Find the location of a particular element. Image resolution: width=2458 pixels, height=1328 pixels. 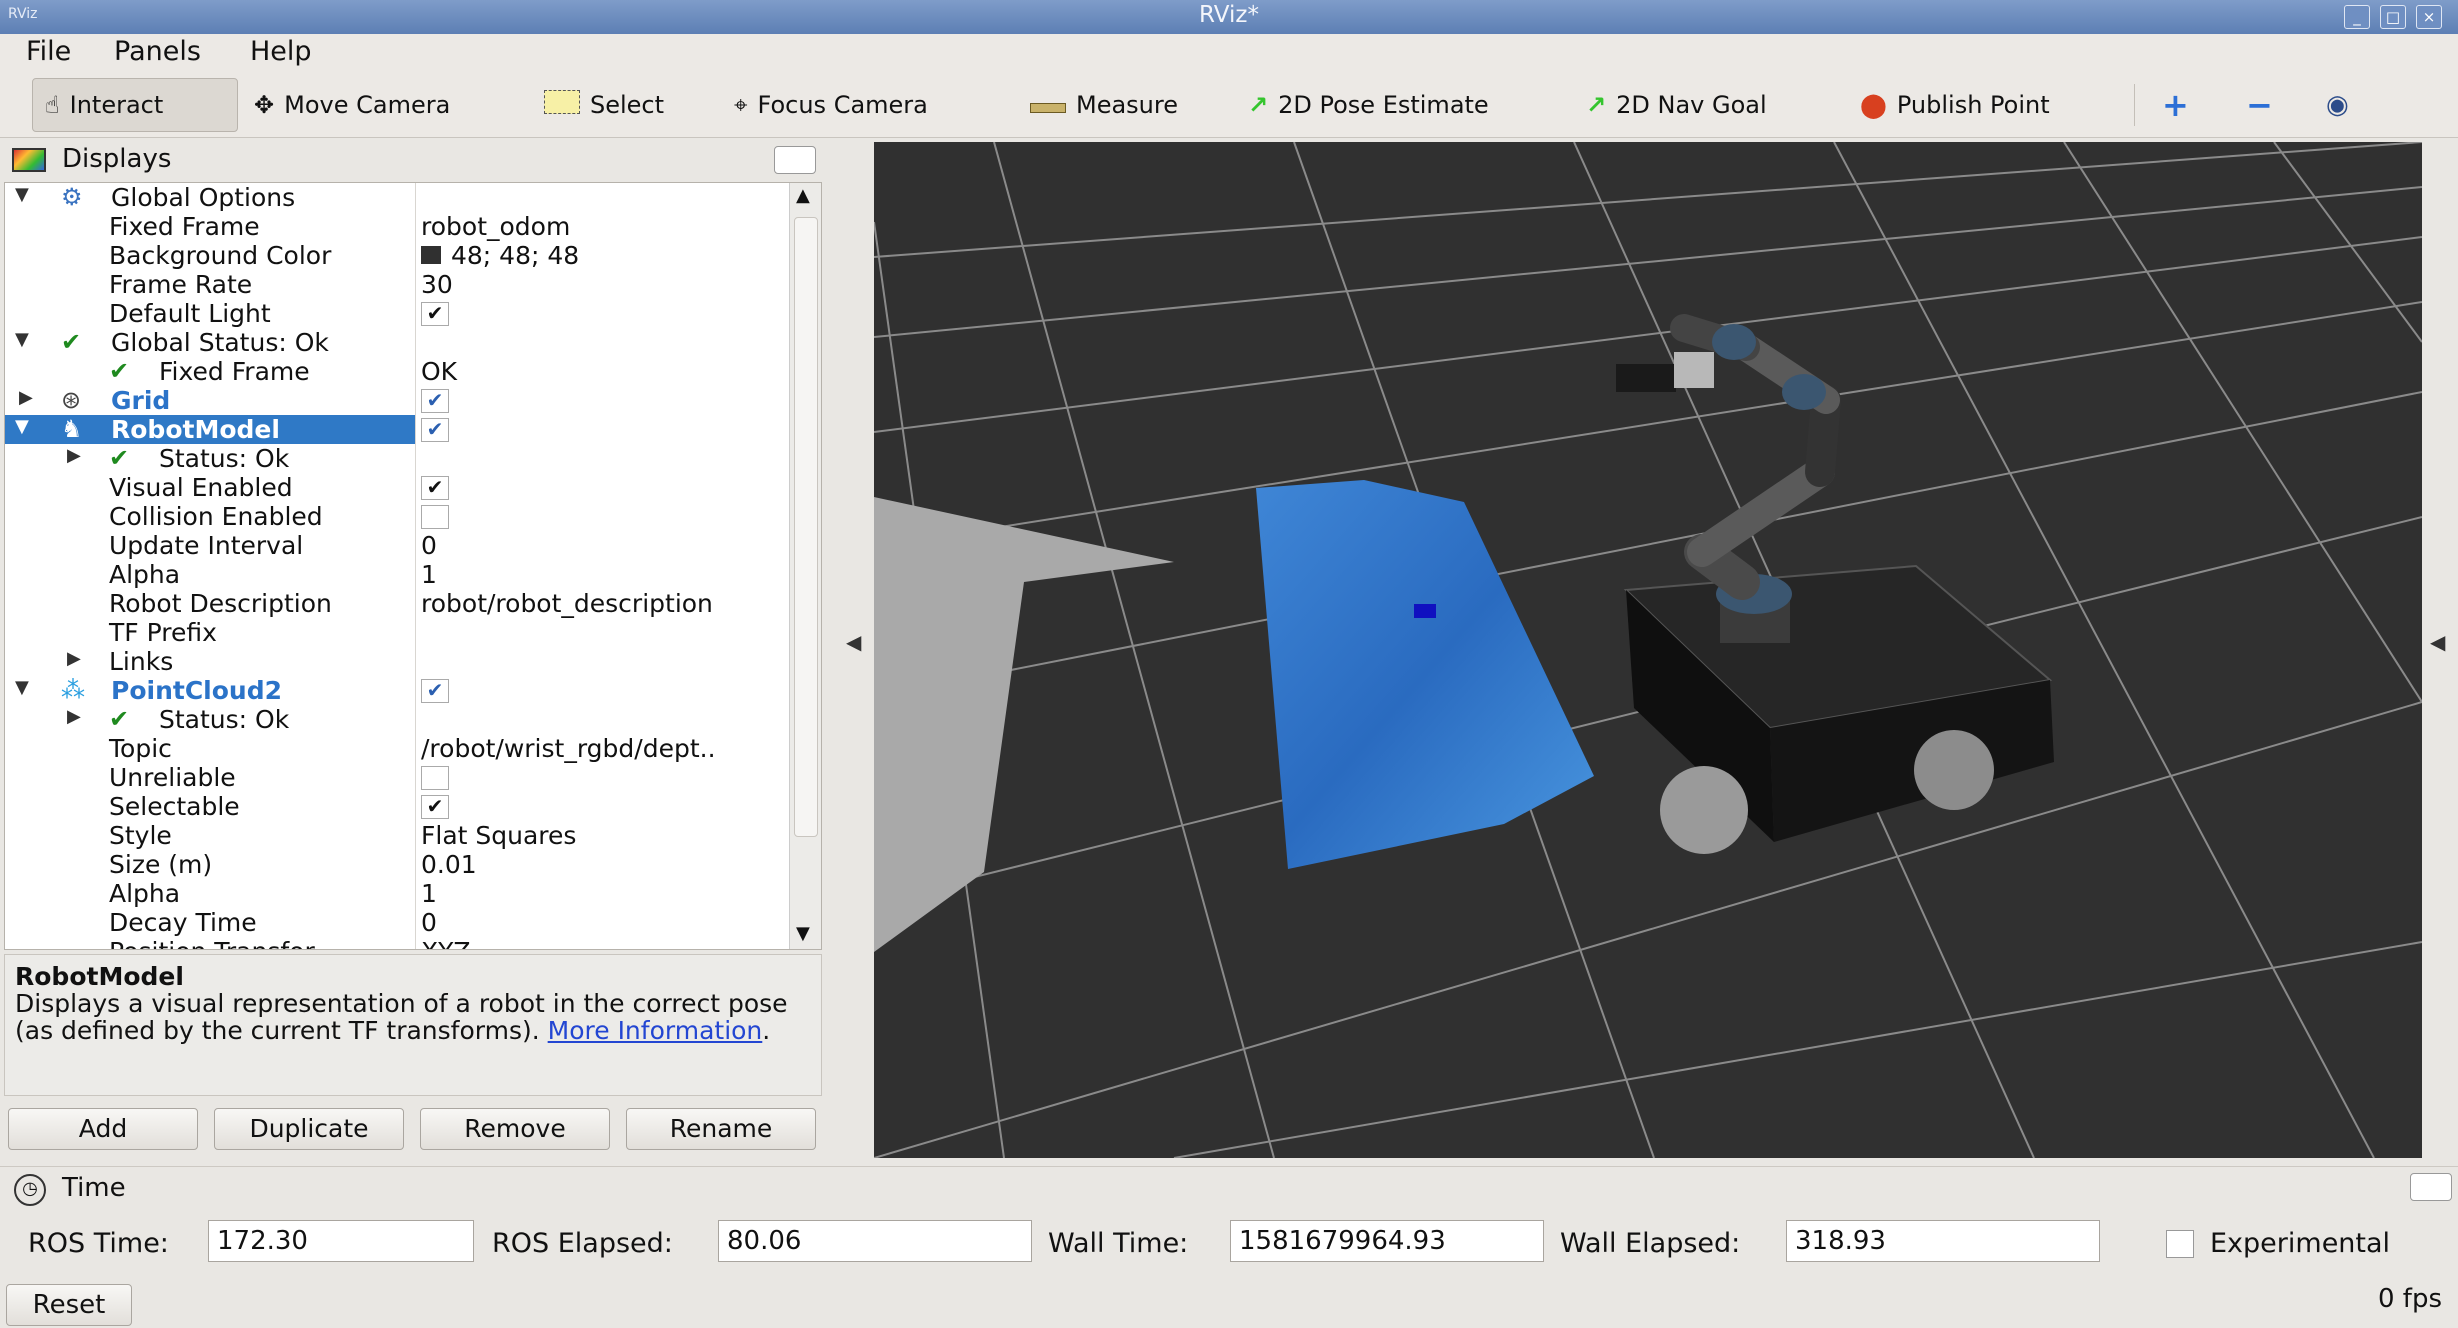

tree-row-grid: ▶ ⊛ Grid ✔ is located at coordinates (395, 400).